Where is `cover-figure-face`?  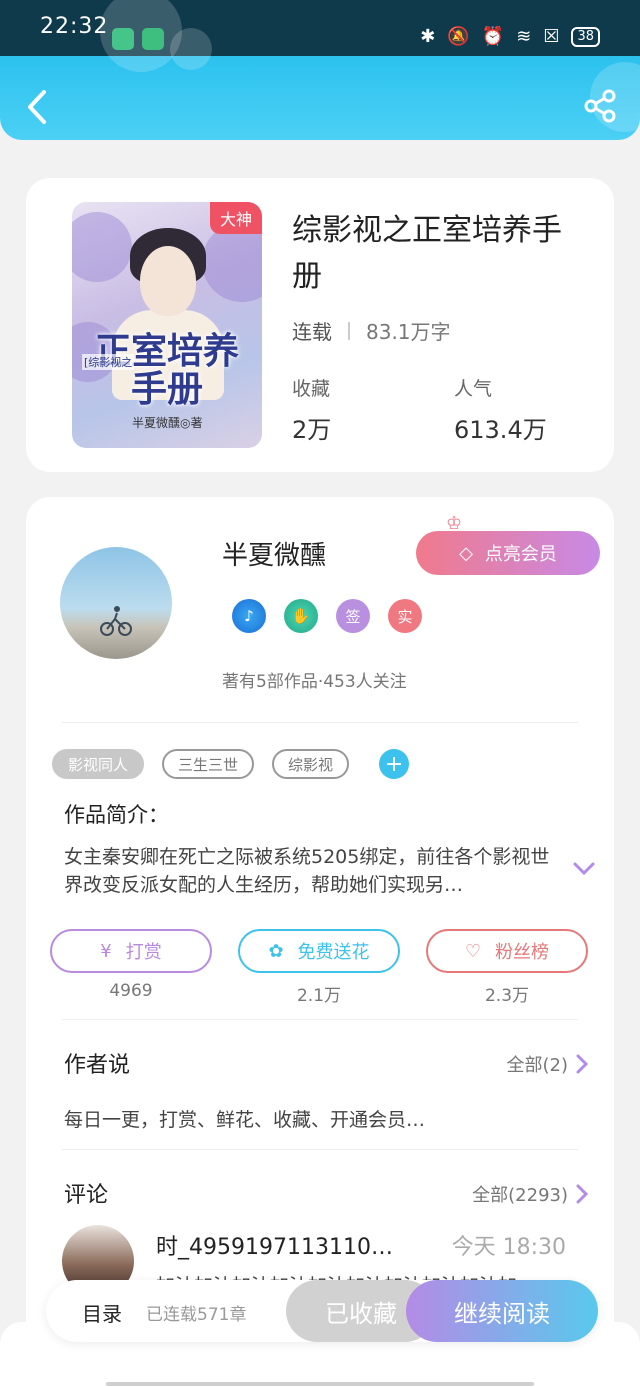 cover-figure-face is located at coordinates (168, 281).